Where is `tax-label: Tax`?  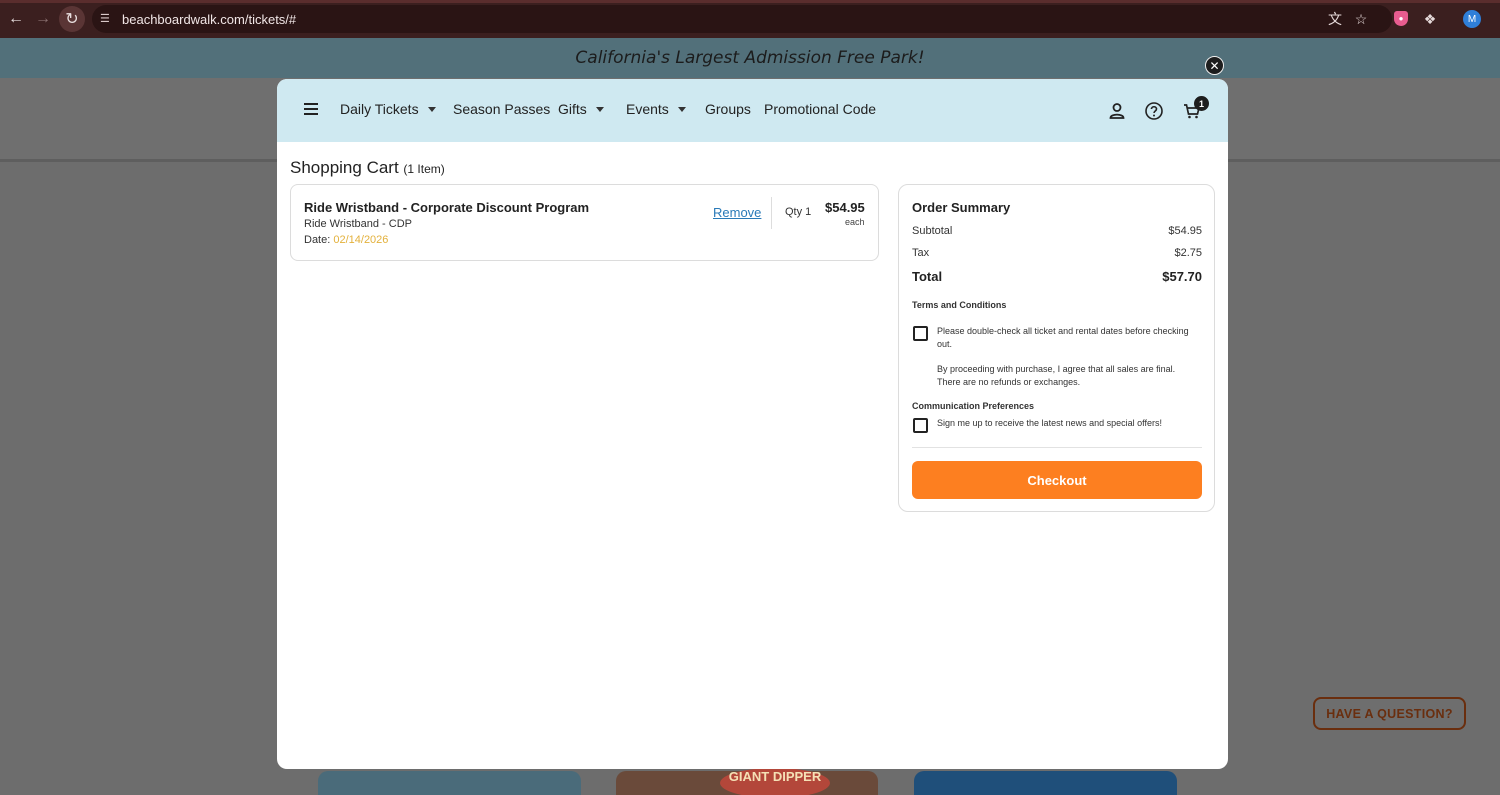 tax-label: Tax is located at coordinates (921, 253).